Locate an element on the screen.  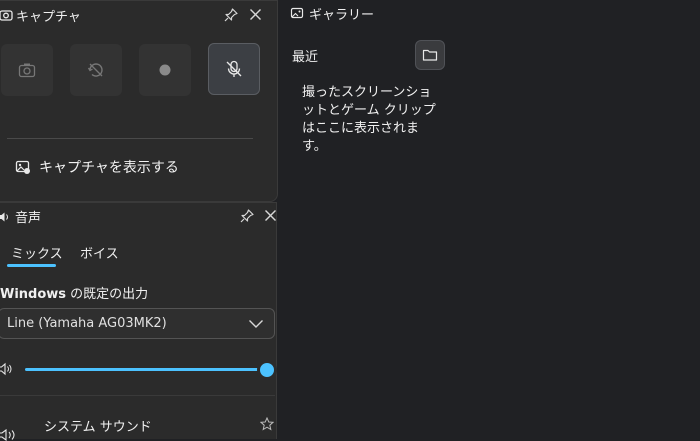
tab-mix: ミックス is located at coordinates (37, 252).